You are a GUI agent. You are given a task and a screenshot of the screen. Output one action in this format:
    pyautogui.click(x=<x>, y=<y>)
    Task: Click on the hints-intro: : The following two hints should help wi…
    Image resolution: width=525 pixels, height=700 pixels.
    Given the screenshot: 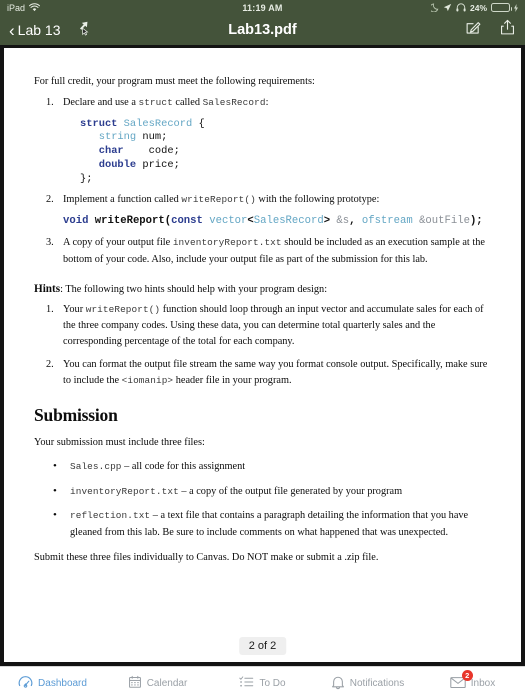 What is the action you would take?
    pyautogui.click(x=194, y=289)
    